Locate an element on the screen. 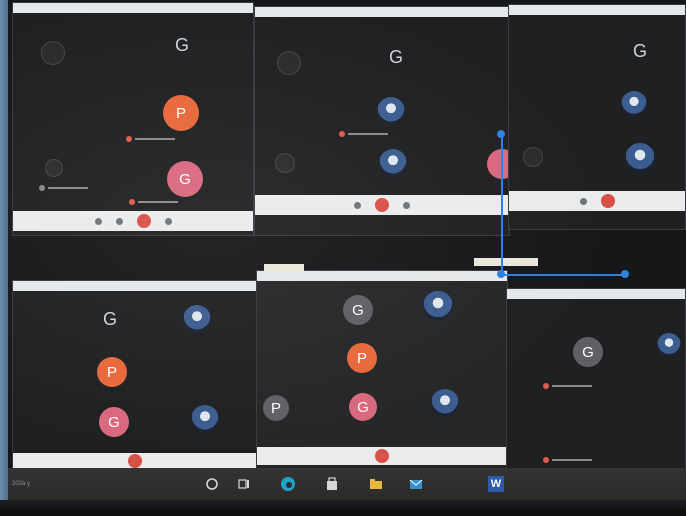  meet-window-bottom-middle: G P P G is located at coordinates (382, 370).